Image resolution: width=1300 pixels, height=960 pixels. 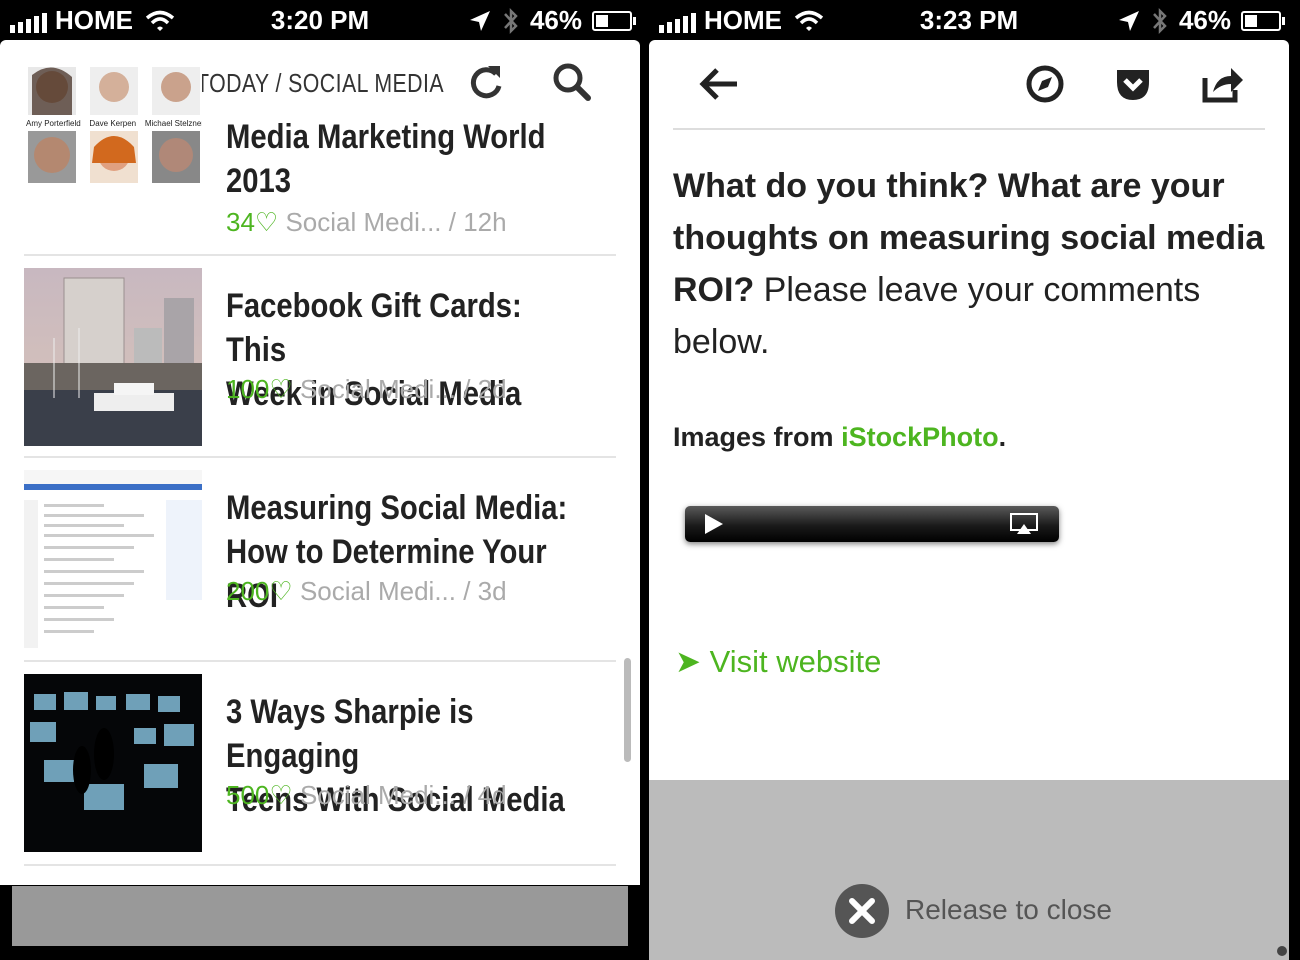 What do you see at coordinates (969, 20) in the screenshot?
I see `status-bar: HOME 3:23 PM 46%` at bounding box center [969, 20].